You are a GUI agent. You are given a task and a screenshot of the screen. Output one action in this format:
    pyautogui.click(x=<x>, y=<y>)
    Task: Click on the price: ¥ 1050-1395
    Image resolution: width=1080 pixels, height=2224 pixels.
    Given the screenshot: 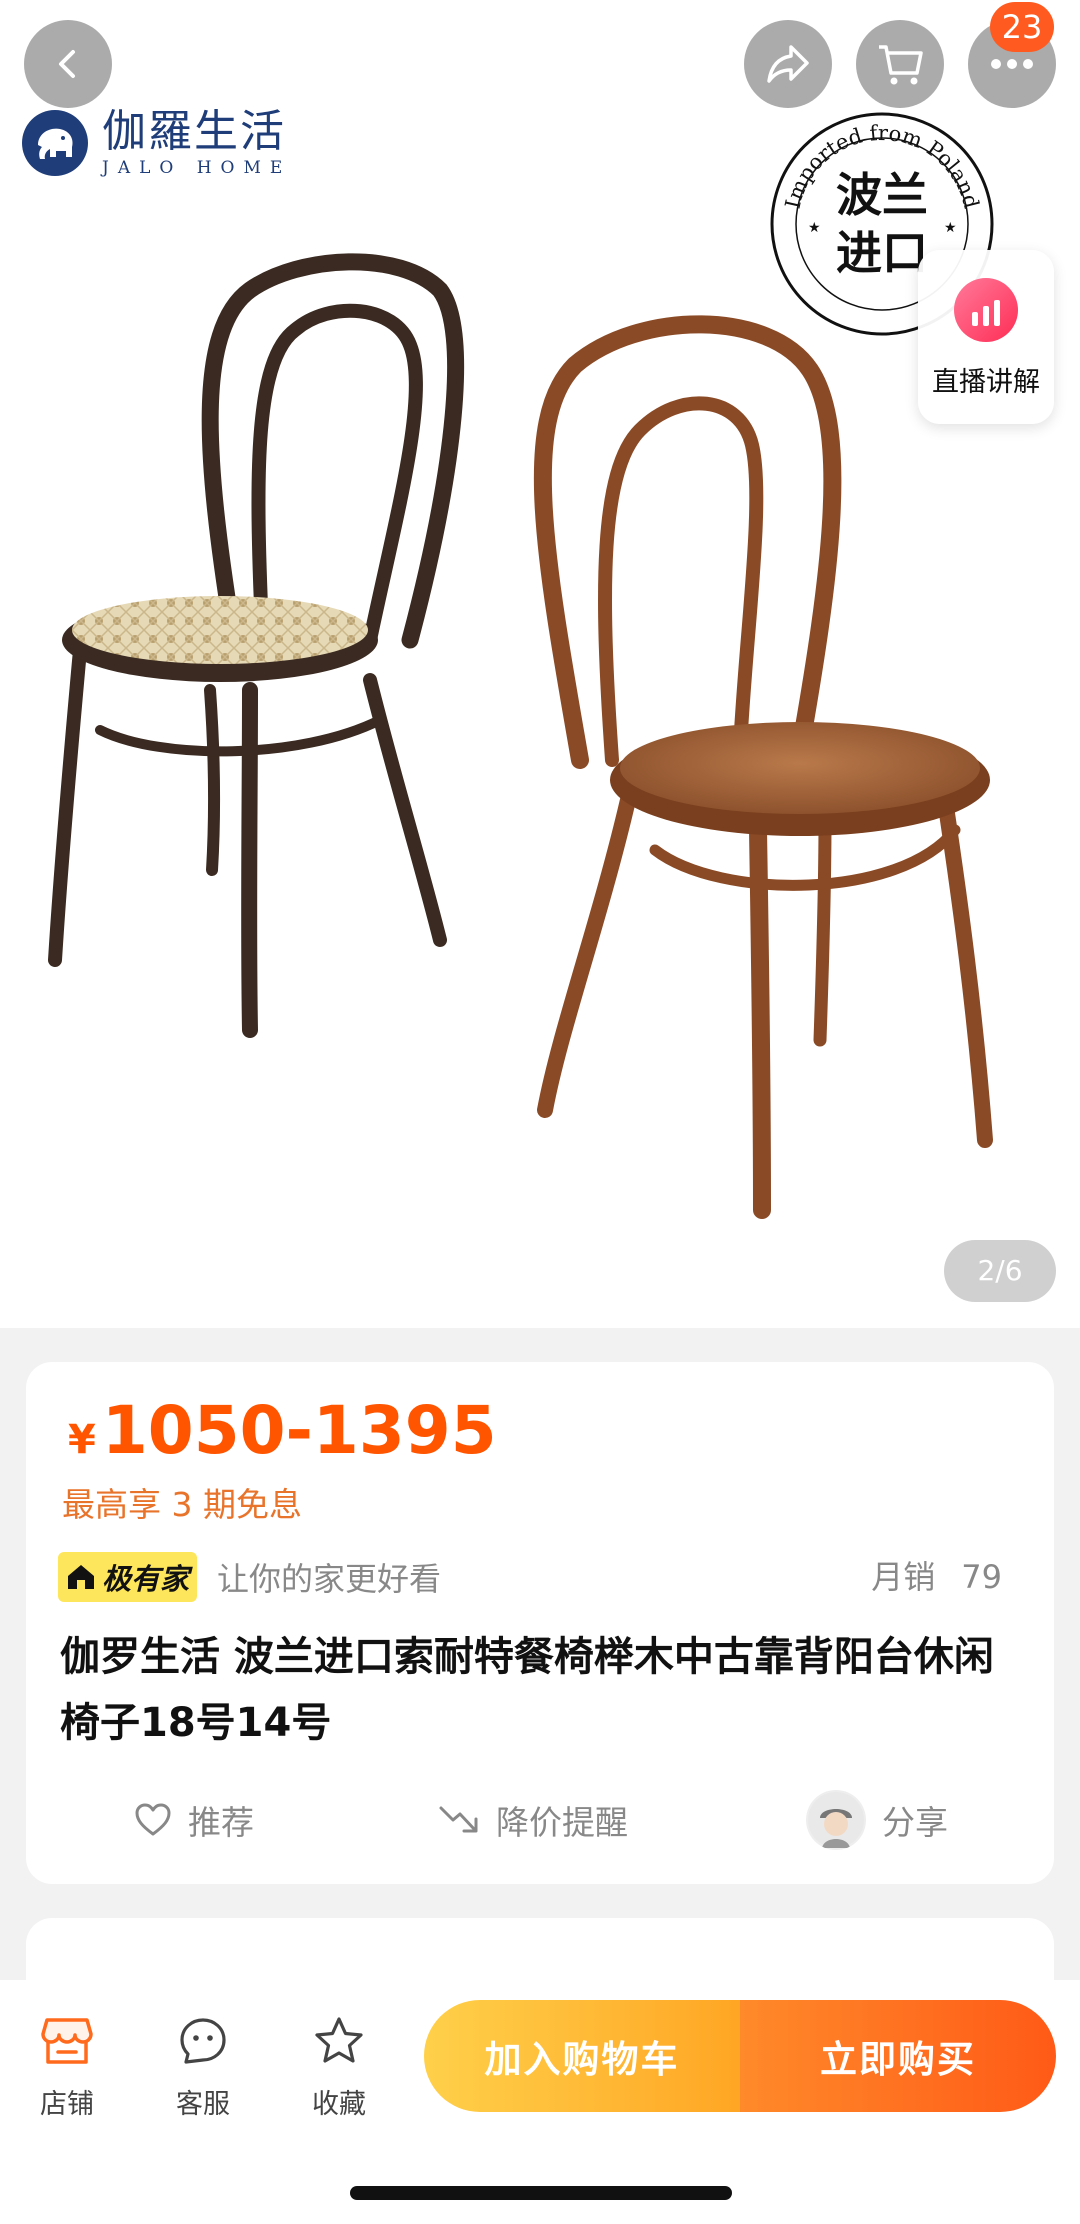 What is the action you would take?
    pyautogui.click(x=282, y=1430)
    